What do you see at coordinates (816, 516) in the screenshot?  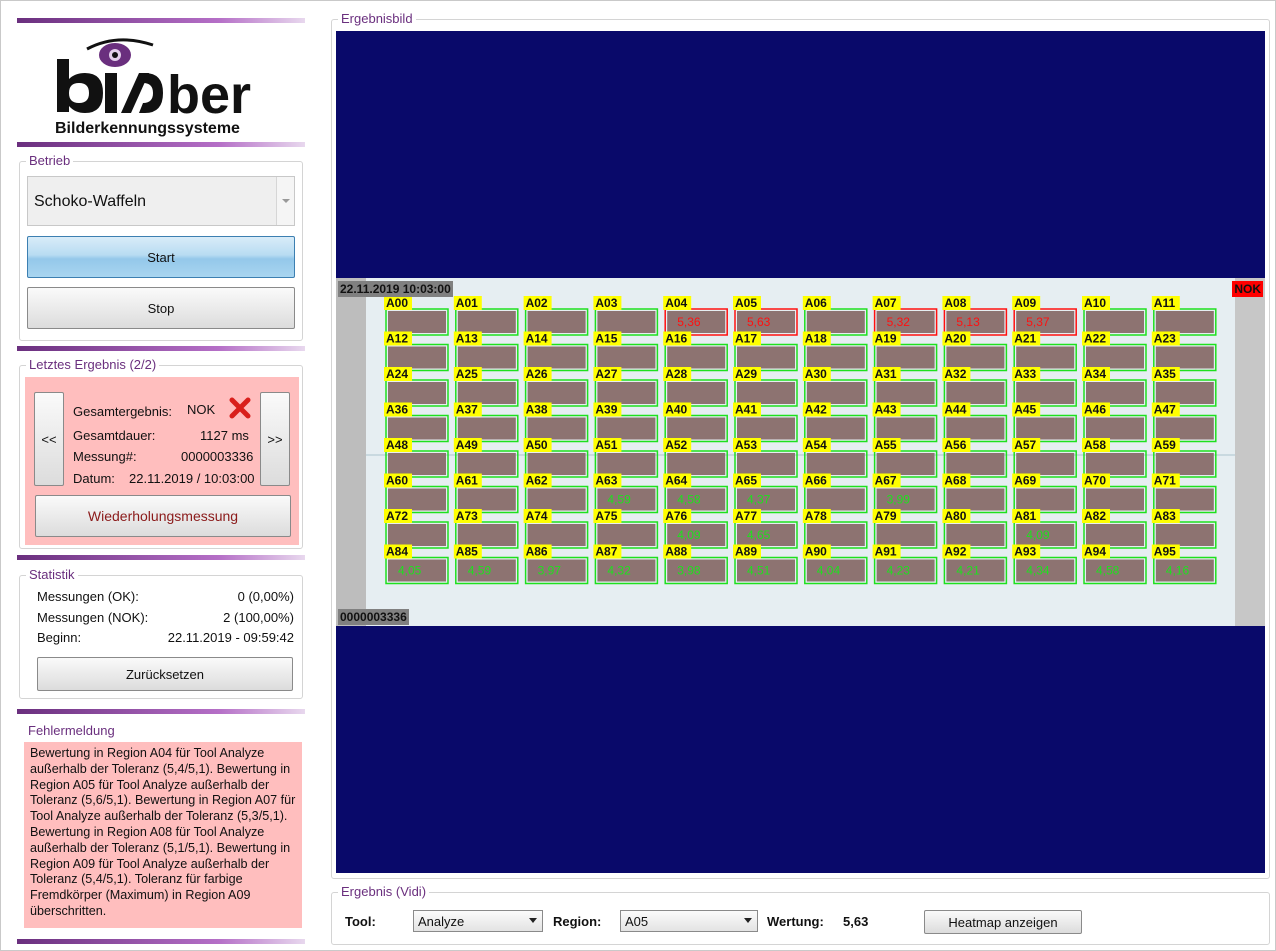 I see `region-label: A78` at bounding box center [816, 516].